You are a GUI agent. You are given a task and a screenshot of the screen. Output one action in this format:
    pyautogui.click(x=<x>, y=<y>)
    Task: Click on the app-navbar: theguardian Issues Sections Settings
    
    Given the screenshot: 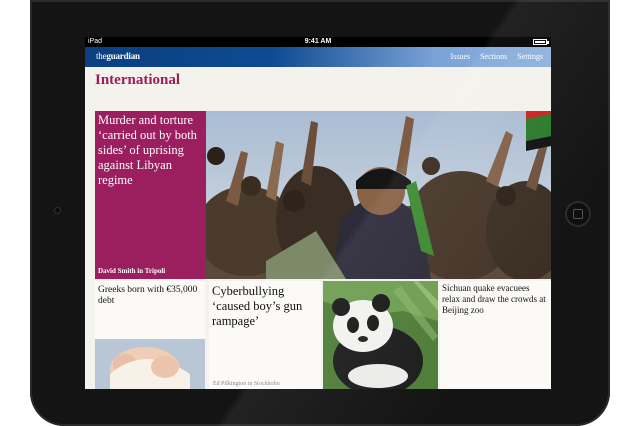 What is the action you would take?
    pyautogui.click(x=318, y=57)
    